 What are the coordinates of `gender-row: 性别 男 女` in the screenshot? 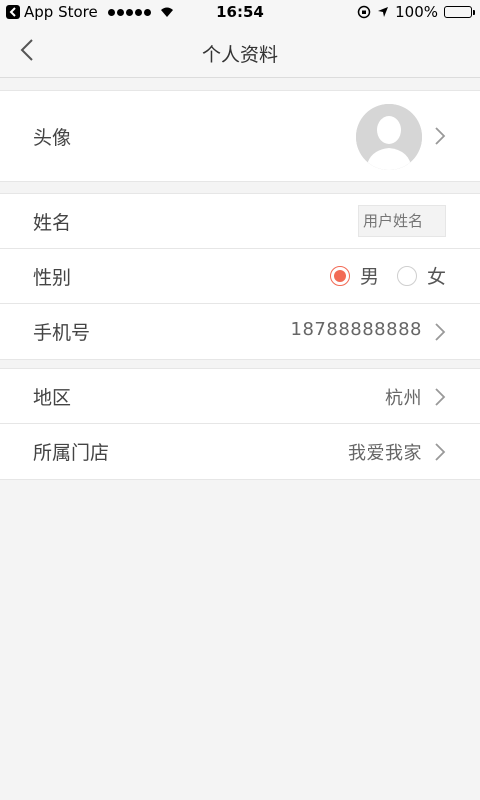 It's located at (240, 276).